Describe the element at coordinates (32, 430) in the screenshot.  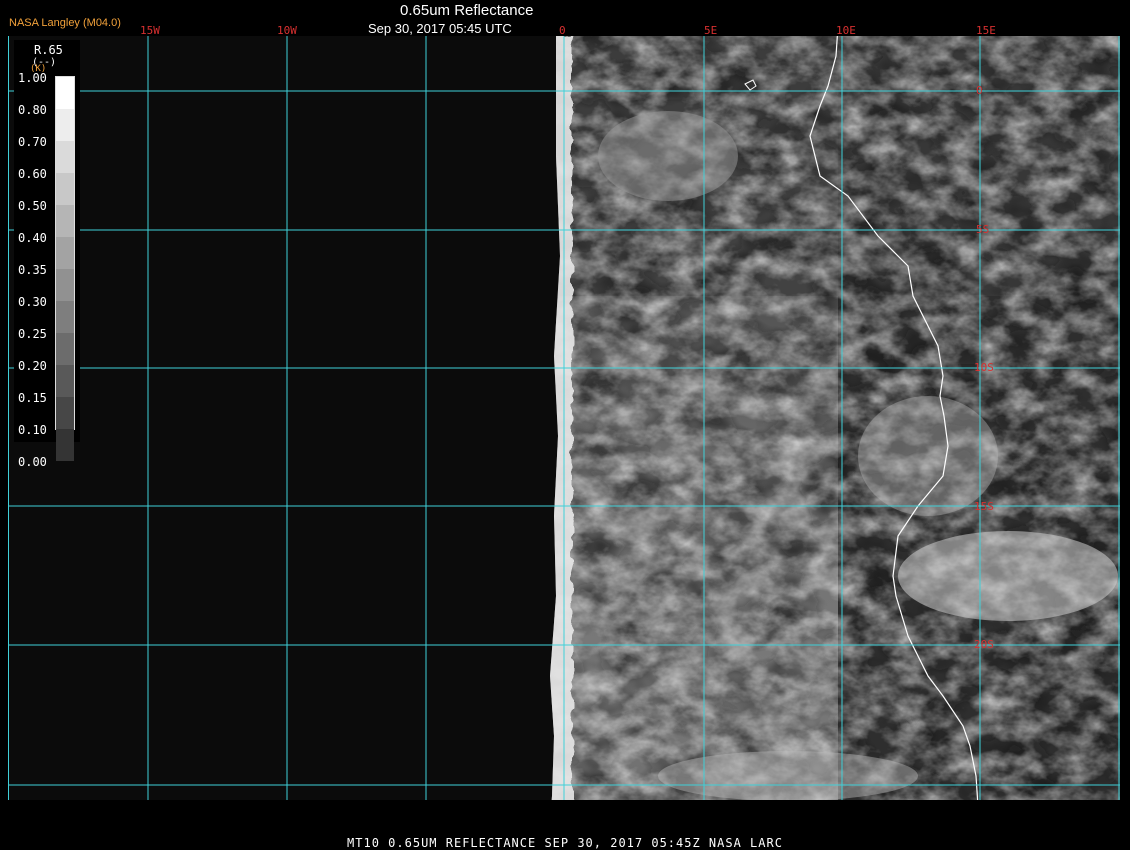
I see `legend-level-label: 0.10` at that location.